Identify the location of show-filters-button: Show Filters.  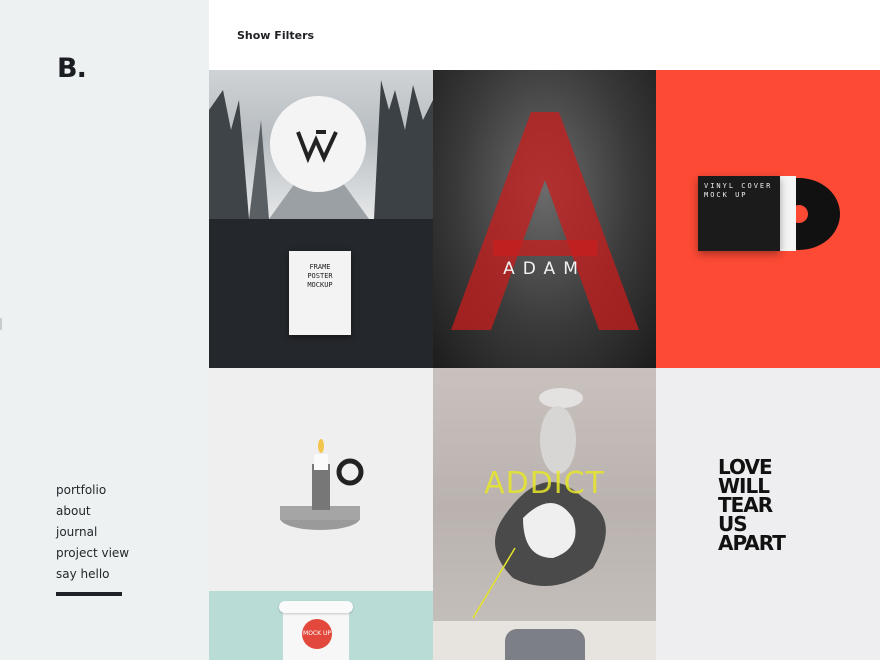
(275, 35).